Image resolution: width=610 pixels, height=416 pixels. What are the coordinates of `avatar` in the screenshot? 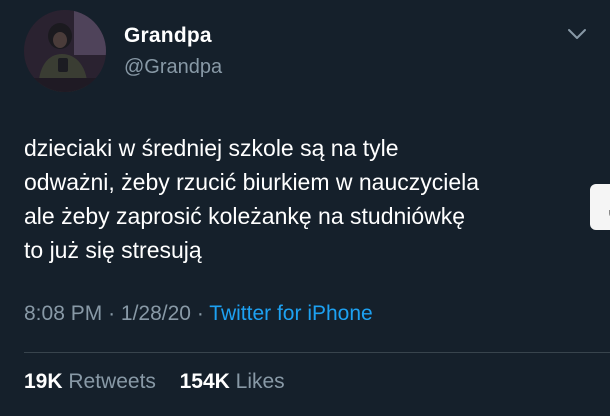 It's located at (65, 51).